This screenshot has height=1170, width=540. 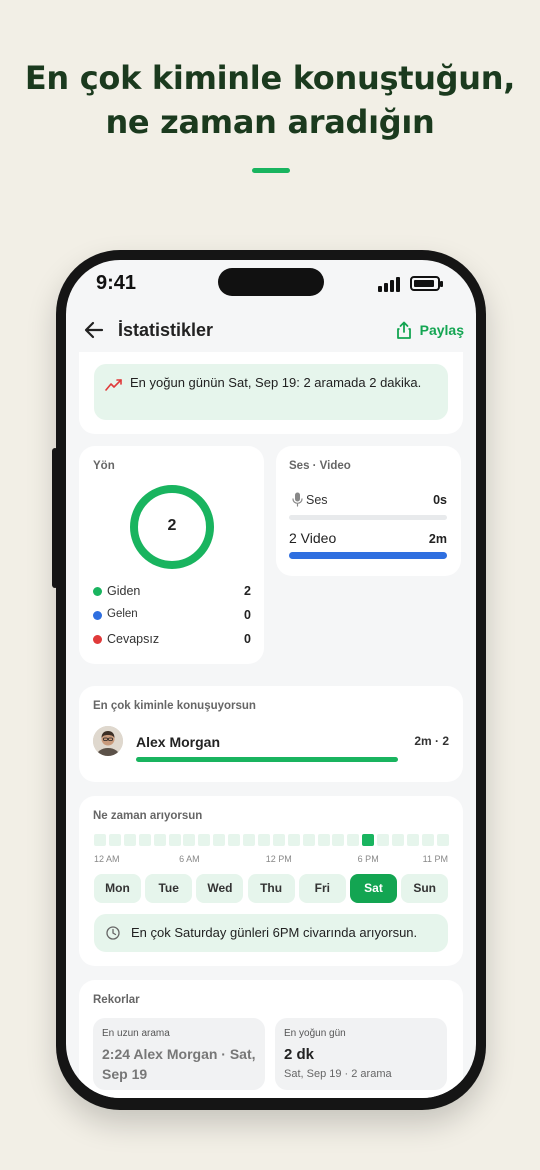 What do you see at coordinates (148, 816) in the screenshot?
I see `time-of-day-title: Ne zaman arıyorsun` at bounding box center [148, 816].